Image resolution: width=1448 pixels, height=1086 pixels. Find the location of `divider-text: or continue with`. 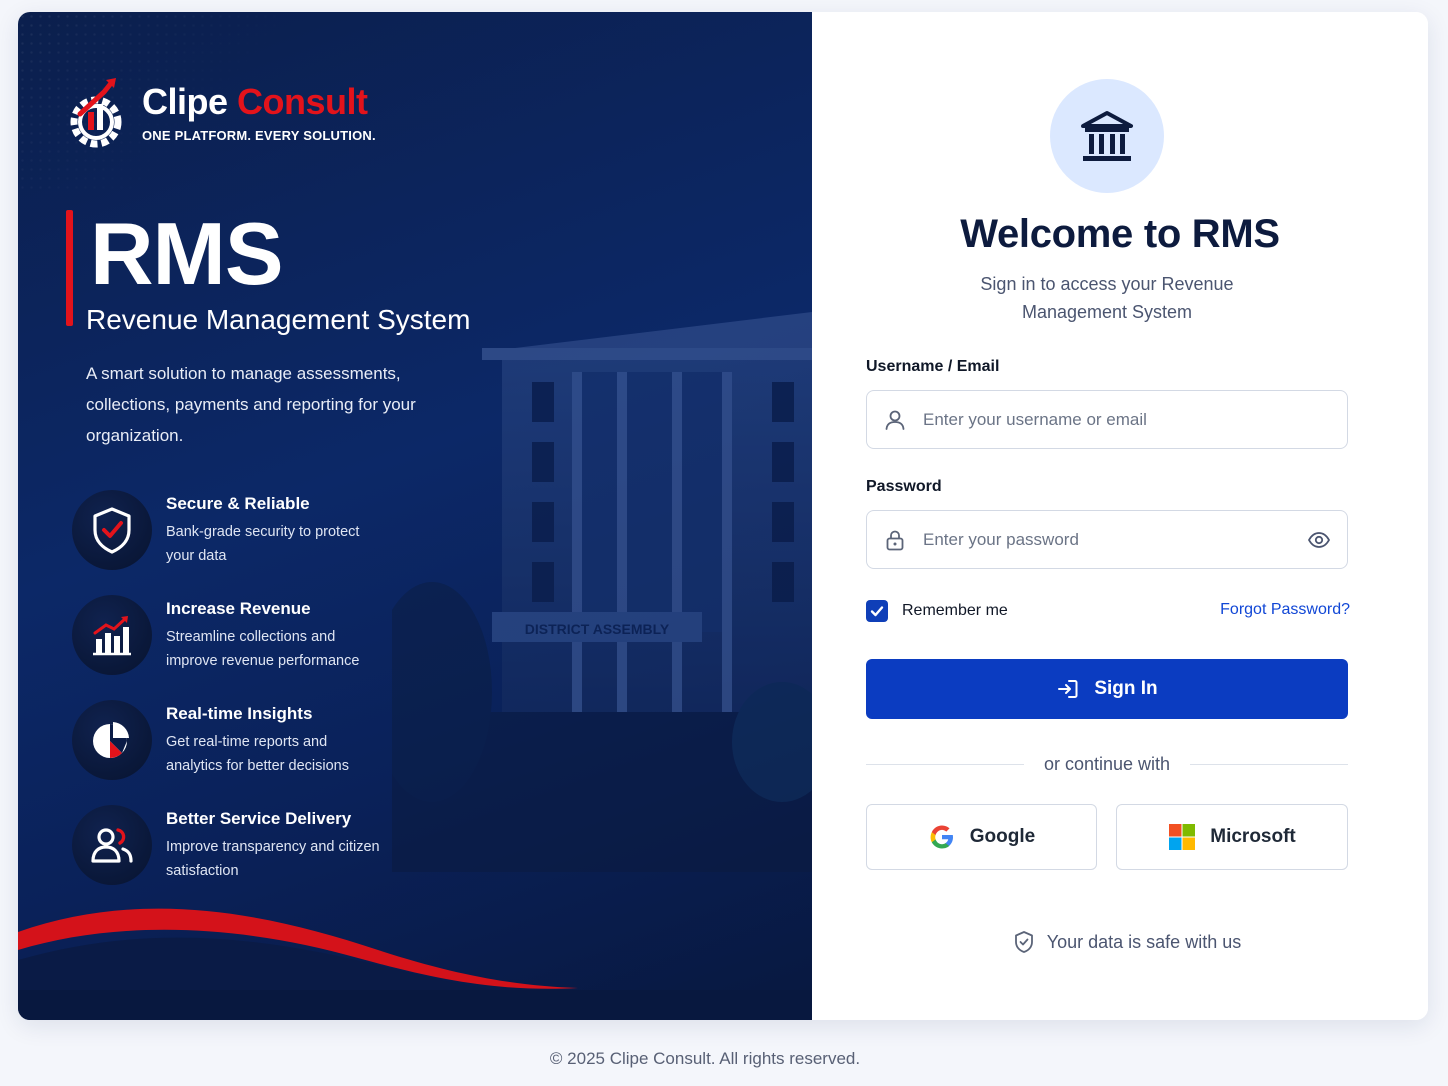

divider-text: or continue with is located at coordinates (1107, 763).